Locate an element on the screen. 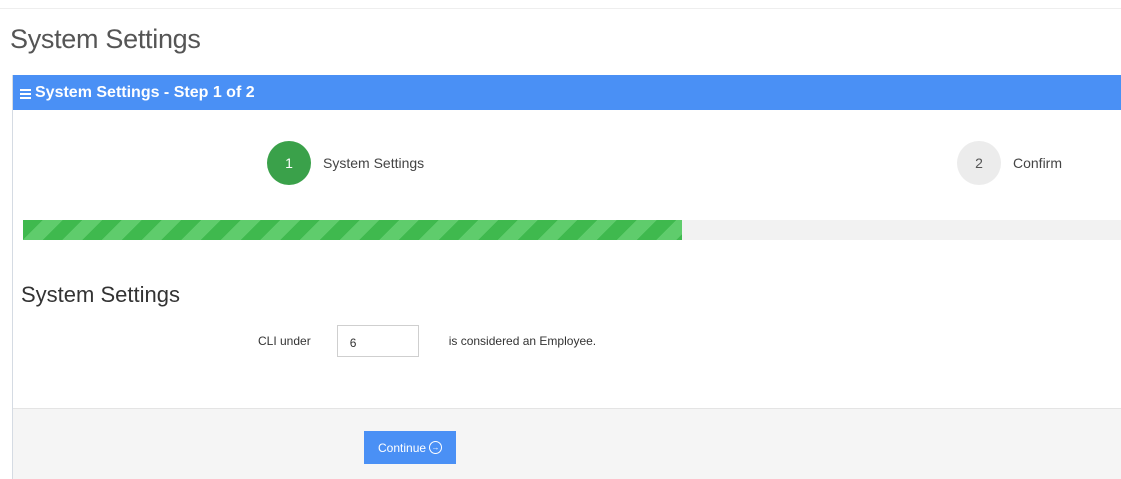  wizard-step-1: 1 System Settings is located at coordinates (345, 163).